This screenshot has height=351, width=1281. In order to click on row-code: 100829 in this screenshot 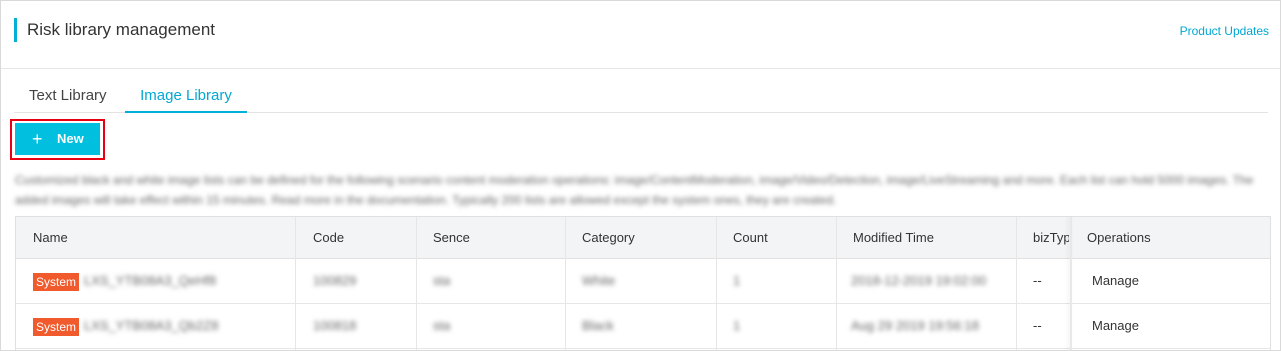, I will do `click(335, 280)`.